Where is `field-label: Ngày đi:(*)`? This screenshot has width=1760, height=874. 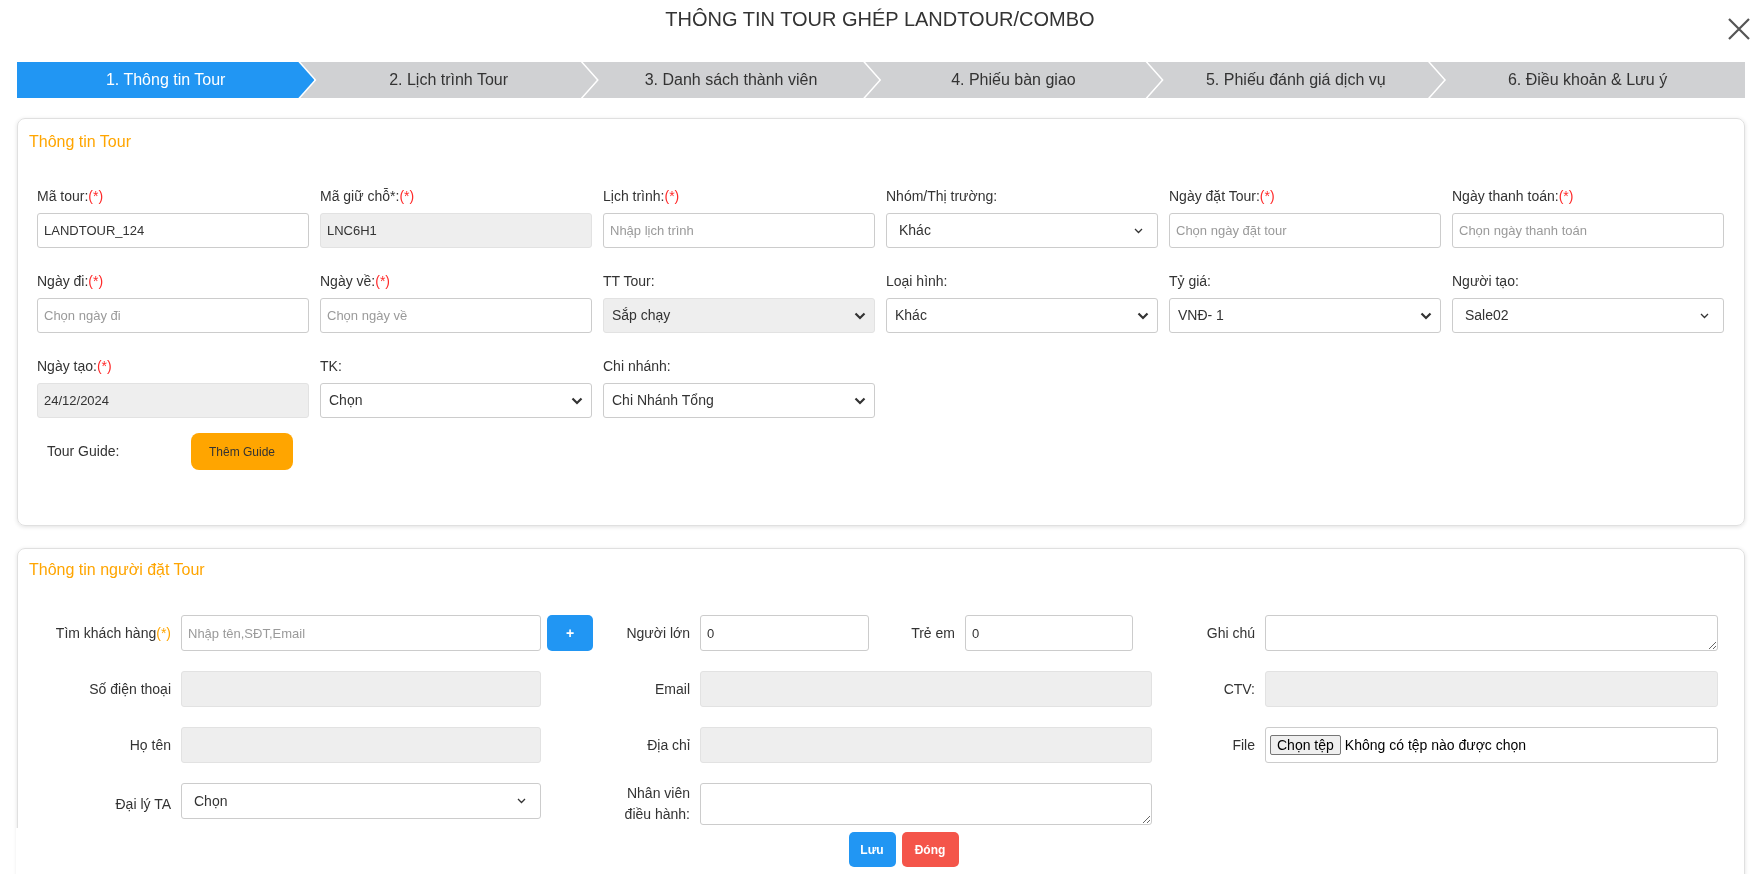
field-label: Ngày đi:(*) is located at coordinates (70, 281).